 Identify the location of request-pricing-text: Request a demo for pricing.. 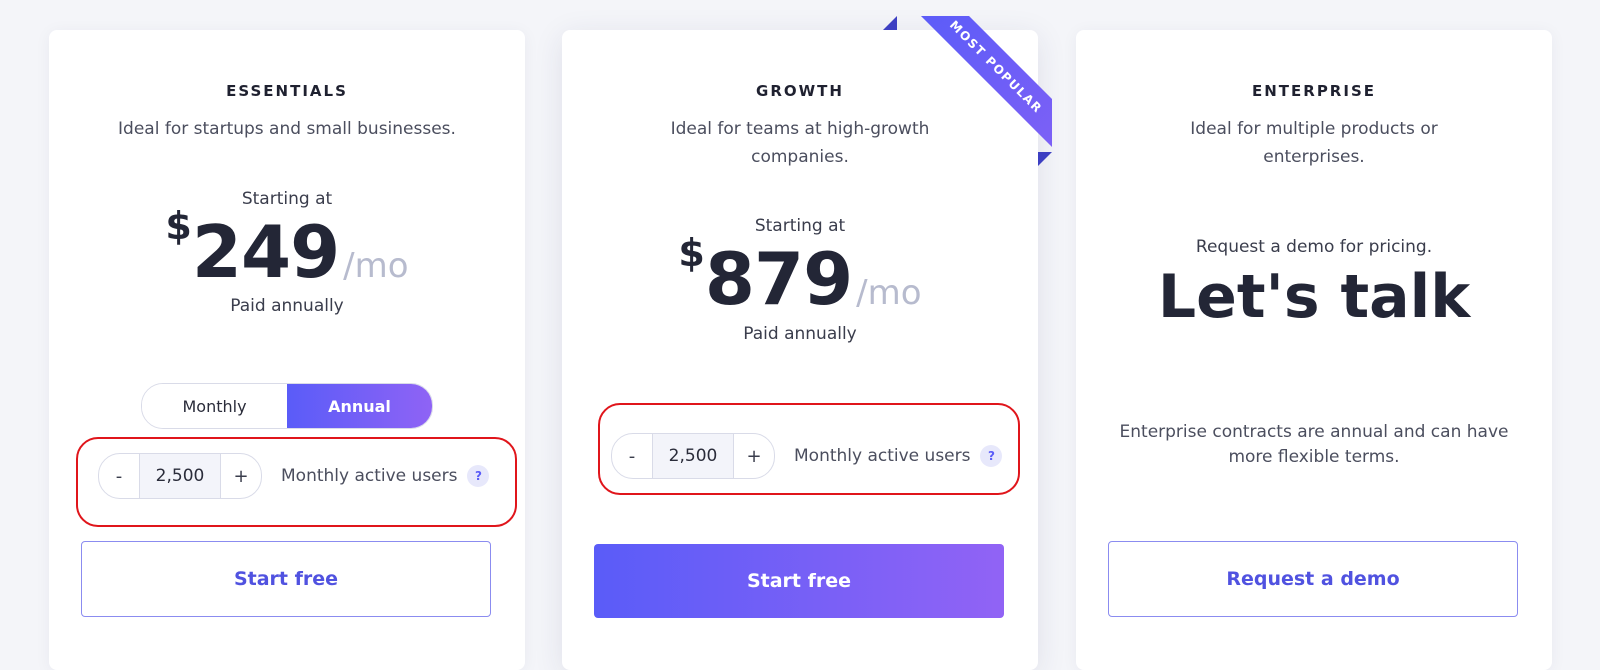
(1314, 247).